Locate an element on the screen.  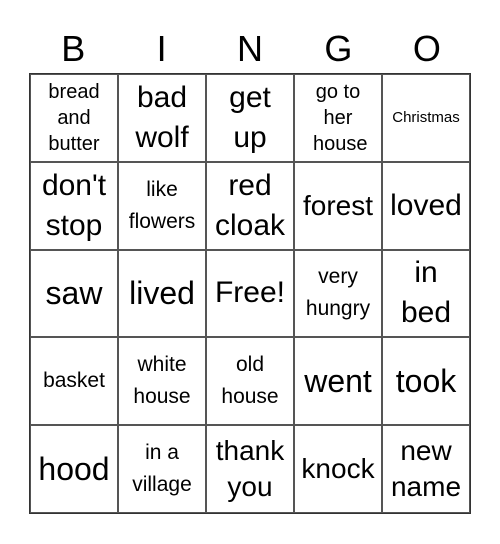
bingo-cell: bread and butter is located at coordinates (74, 118).